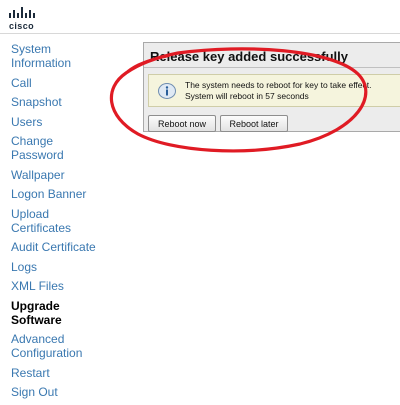 The height and width of the screenshot is (405, 400). What do you see at coordinates (34, 392) in the screenshot?
I see `sidebar-item-label: Sign Out` at bounding box center [34, 392].